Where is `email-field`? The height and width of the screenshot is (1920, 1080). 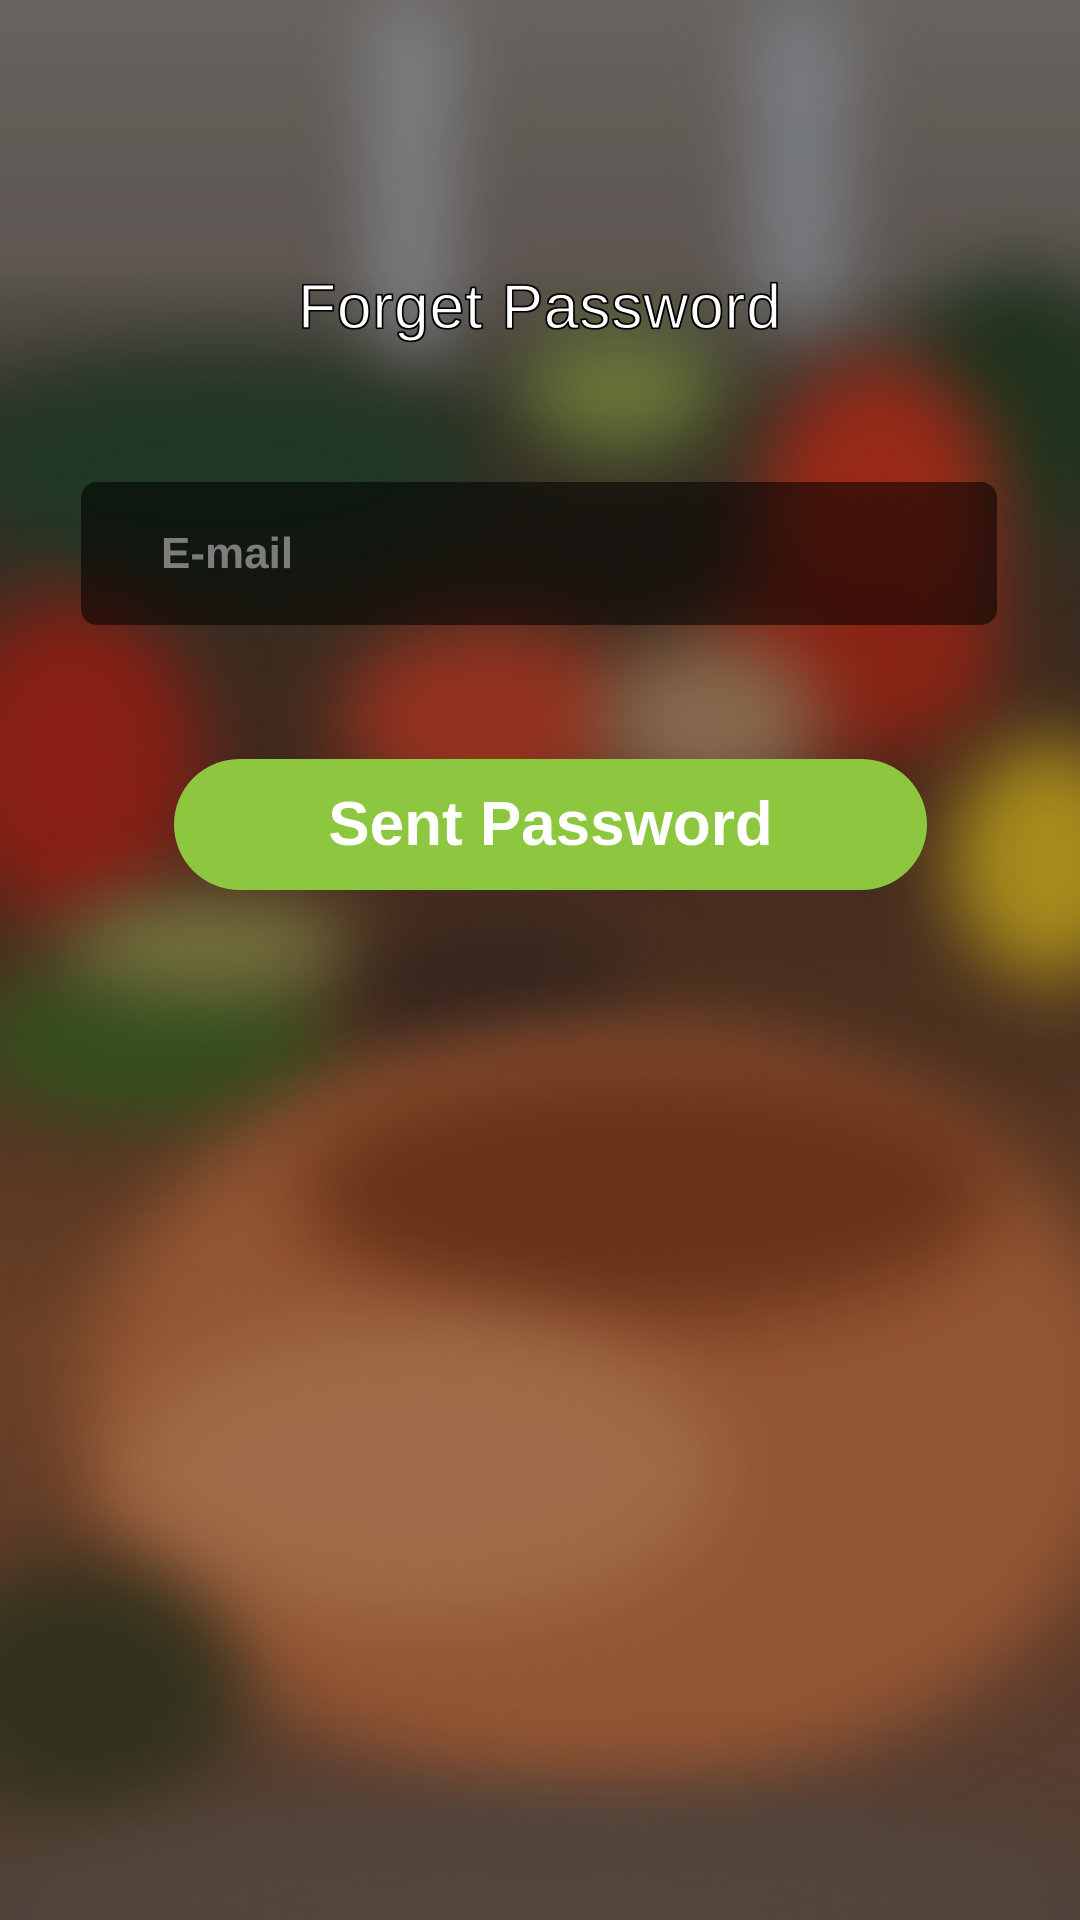 email-field is located at coordinates (539, 553).